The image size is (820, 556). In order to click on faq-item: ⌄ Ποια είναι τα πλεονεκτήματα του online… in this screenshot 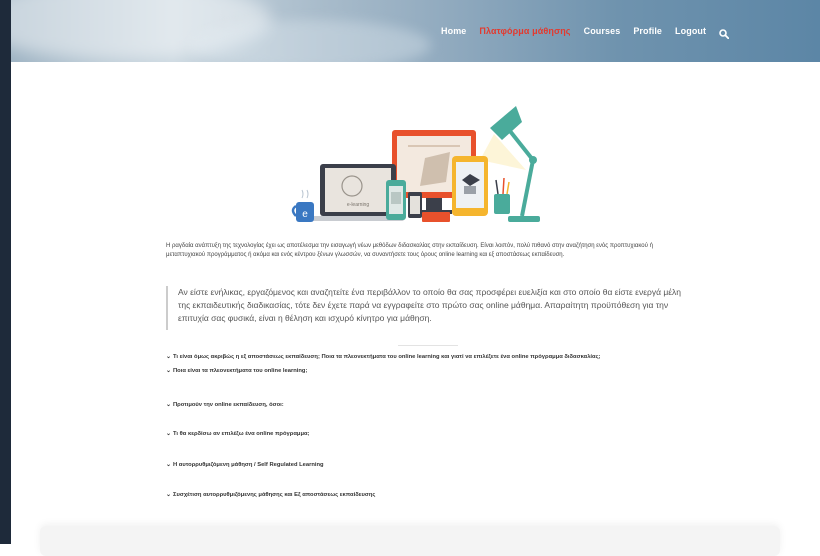, I will do `click(237, 371)`.